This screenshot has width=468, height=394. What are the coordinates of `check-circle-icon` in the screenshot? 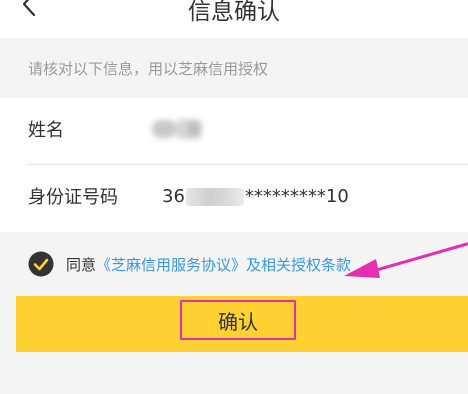 It's located at (41, 264).